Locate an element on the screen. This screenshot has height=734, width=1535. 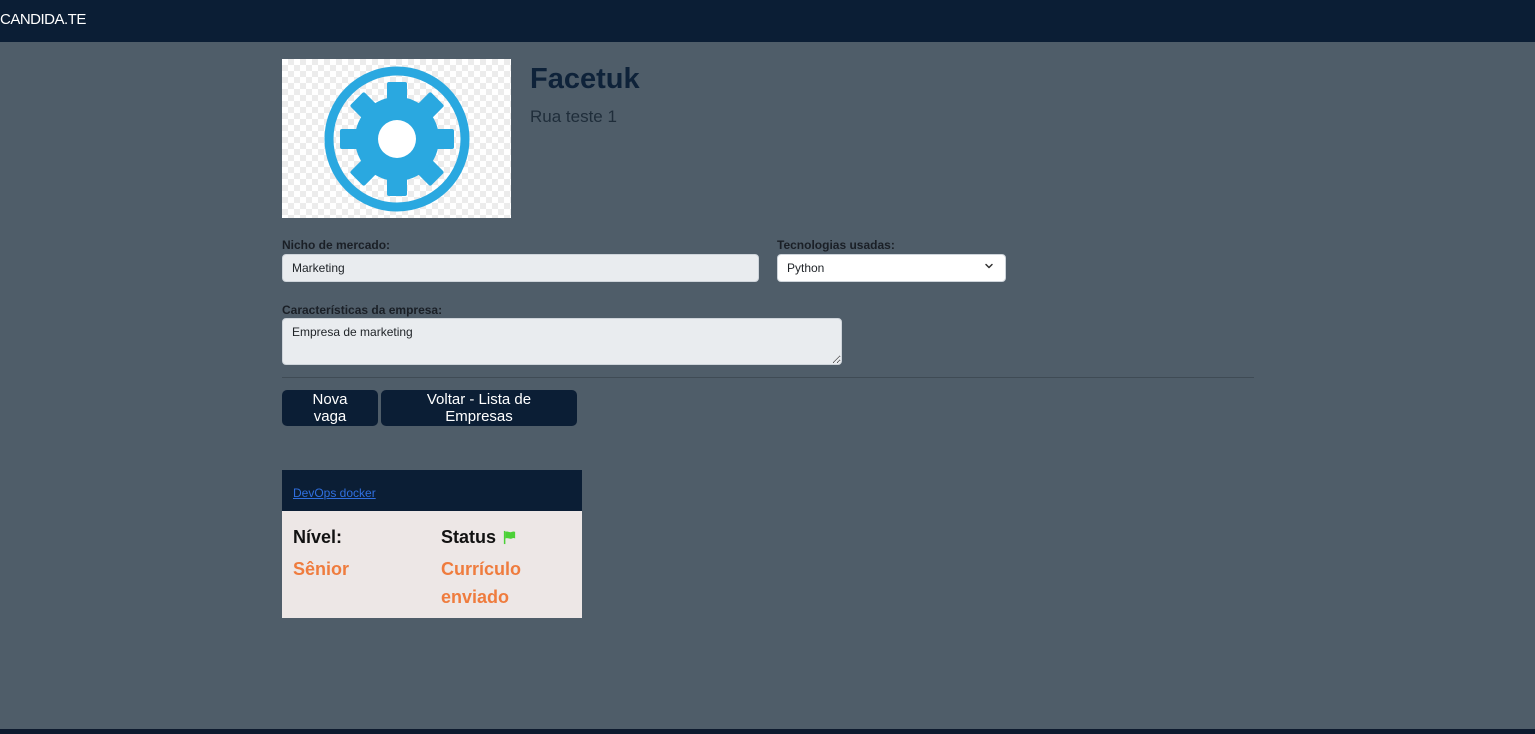
nova-vaga-button: Nova vaga is located at coordinates (330, 408).